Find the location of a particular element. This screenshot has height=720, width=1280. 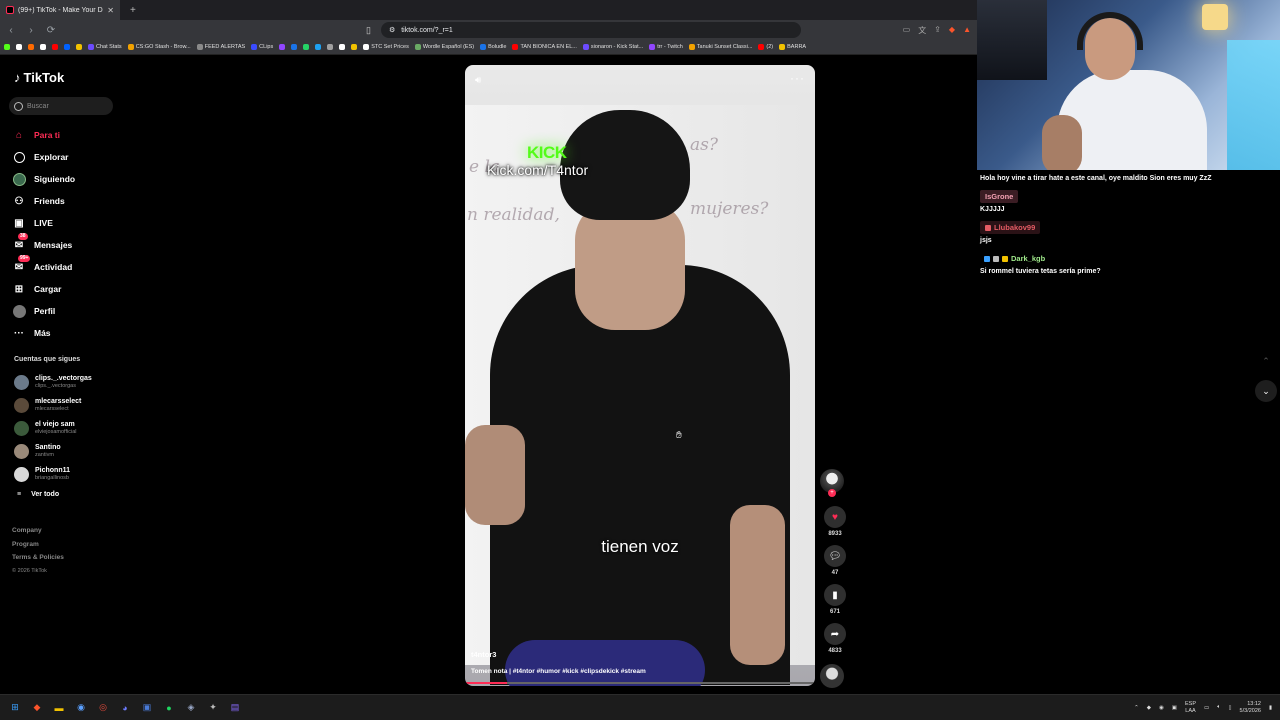

nav-item-home: ⌂ Para ti is located at coordinates (67, 135).